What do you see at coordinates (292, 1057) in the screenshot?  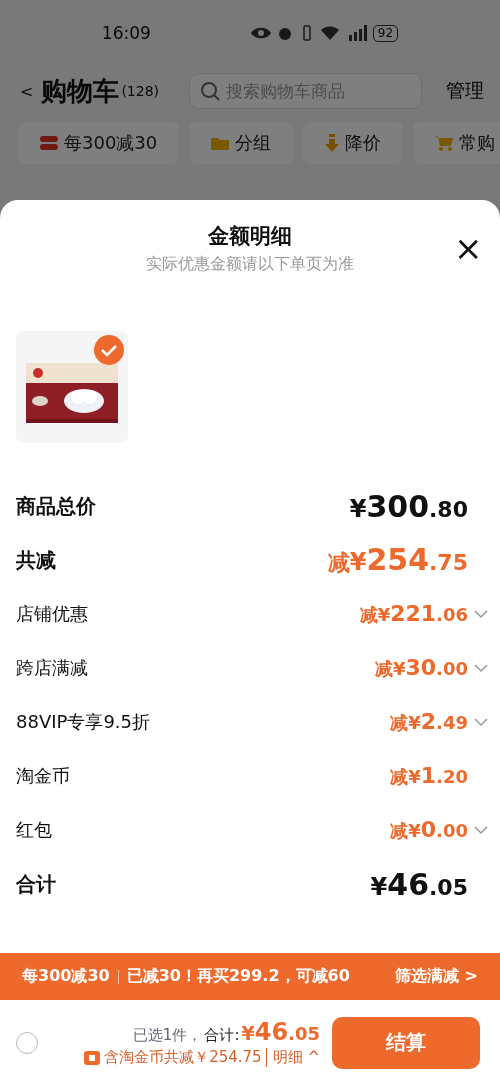 I see `detail-toggle: 明细 ^` at bounding box center [292, 1057].